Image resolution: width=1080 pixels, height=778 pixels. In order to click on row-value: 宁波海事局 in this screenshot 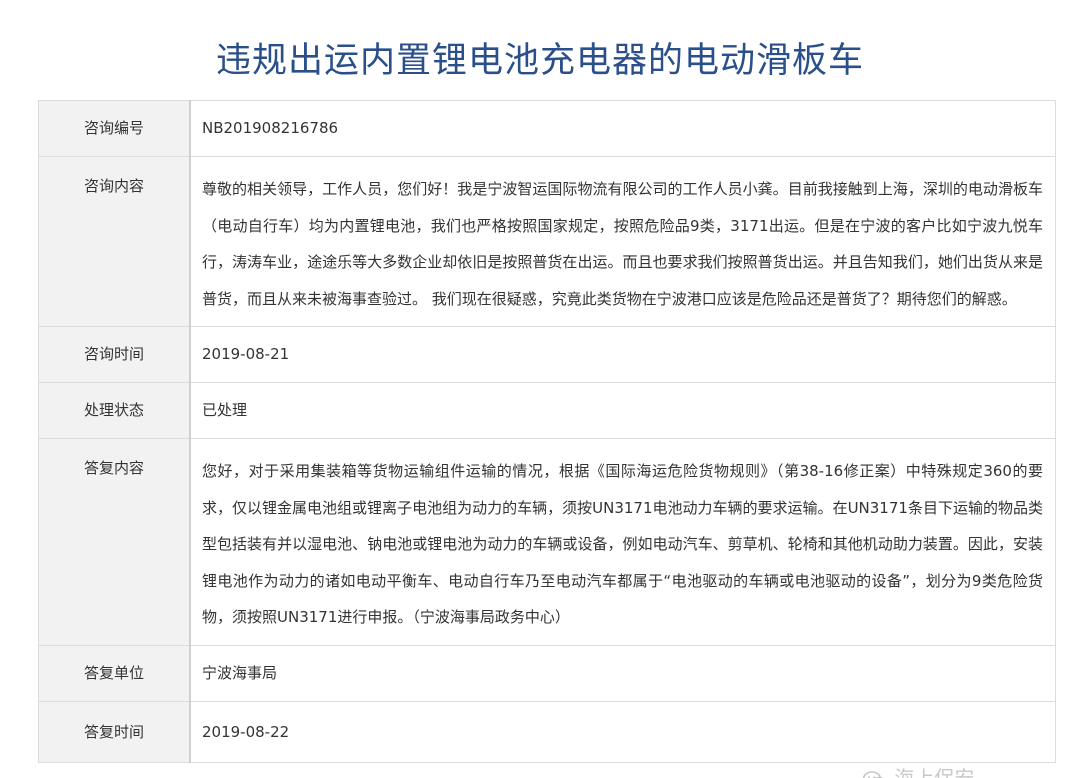, I will do `click(622, 673)`.